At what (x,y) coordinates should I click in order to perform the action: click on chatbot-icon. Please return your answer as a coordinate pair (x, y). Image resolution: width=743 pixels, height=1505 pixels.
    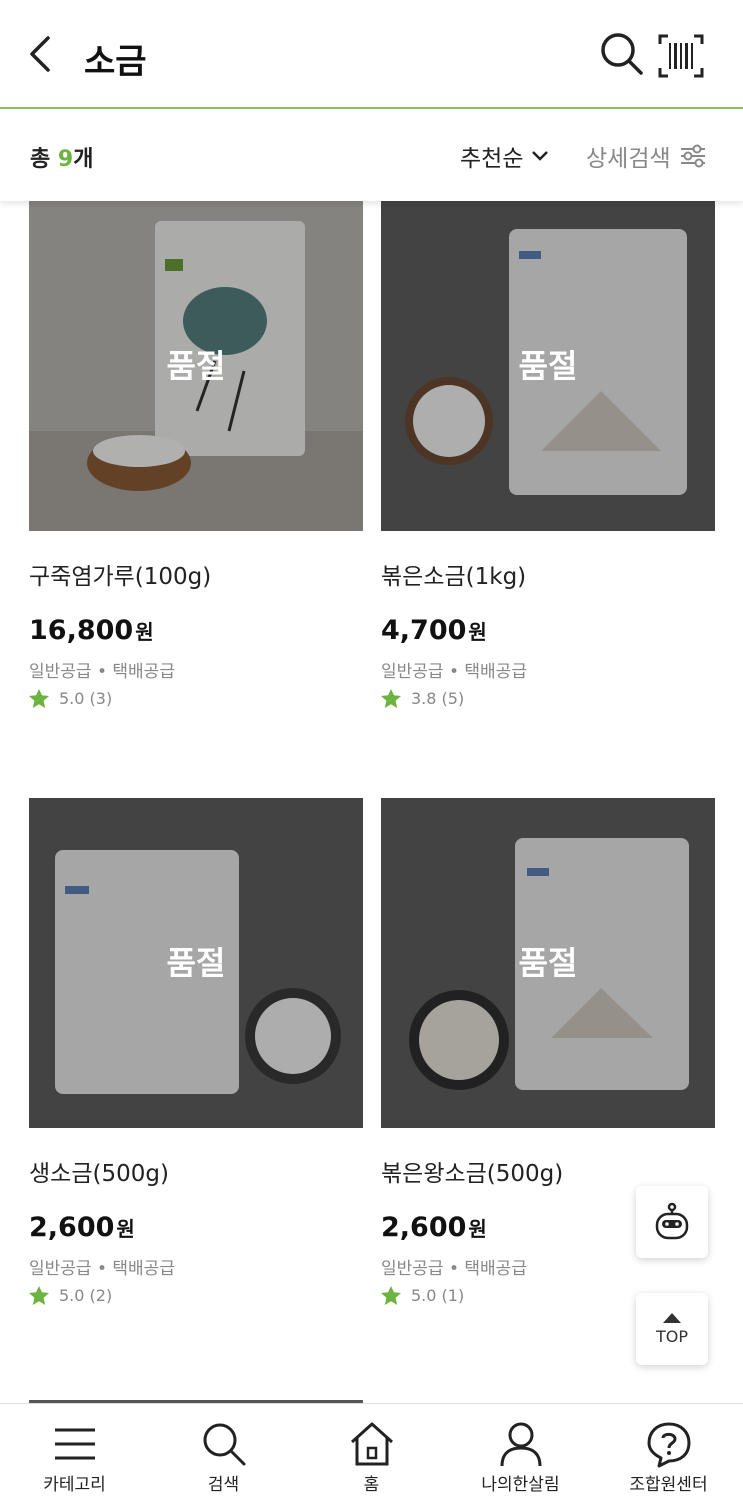
    Looking at the image, I should click on (672, 1221).